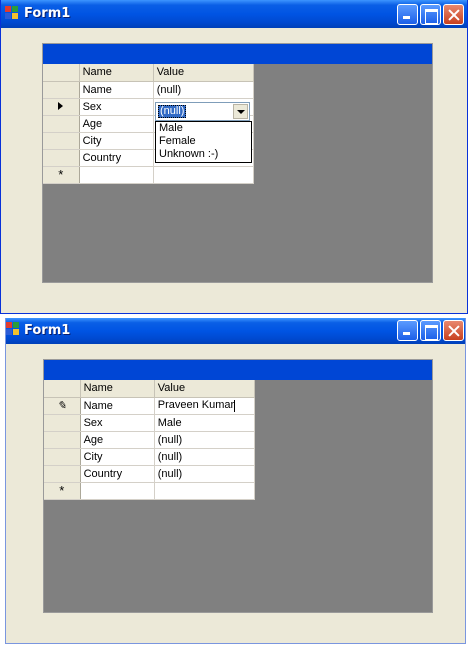 This screenshot has width=471, height=650. I want to click on row-header-editing: ✎, so click(62, 406).